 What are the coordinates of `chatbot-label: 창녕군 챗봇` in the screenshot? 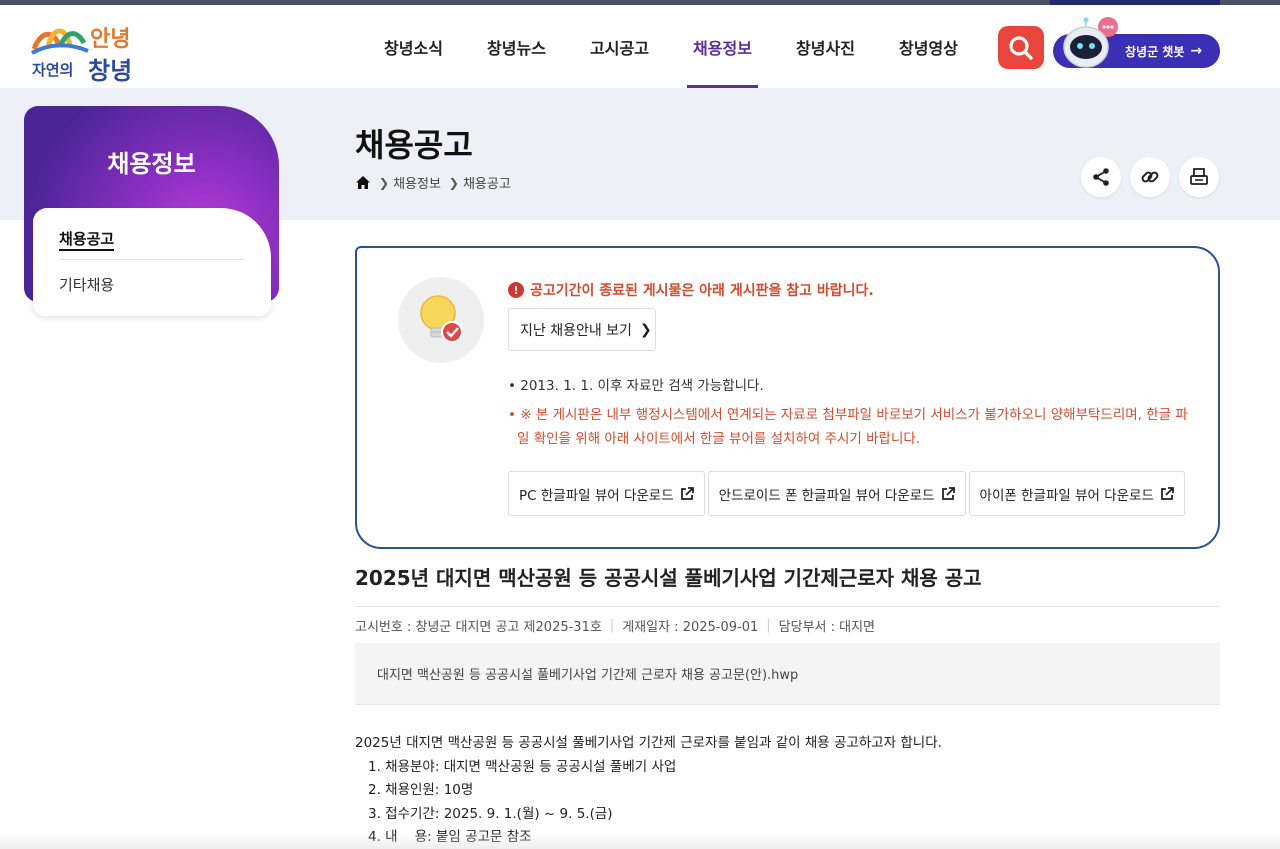 It's located at (1155, 51).